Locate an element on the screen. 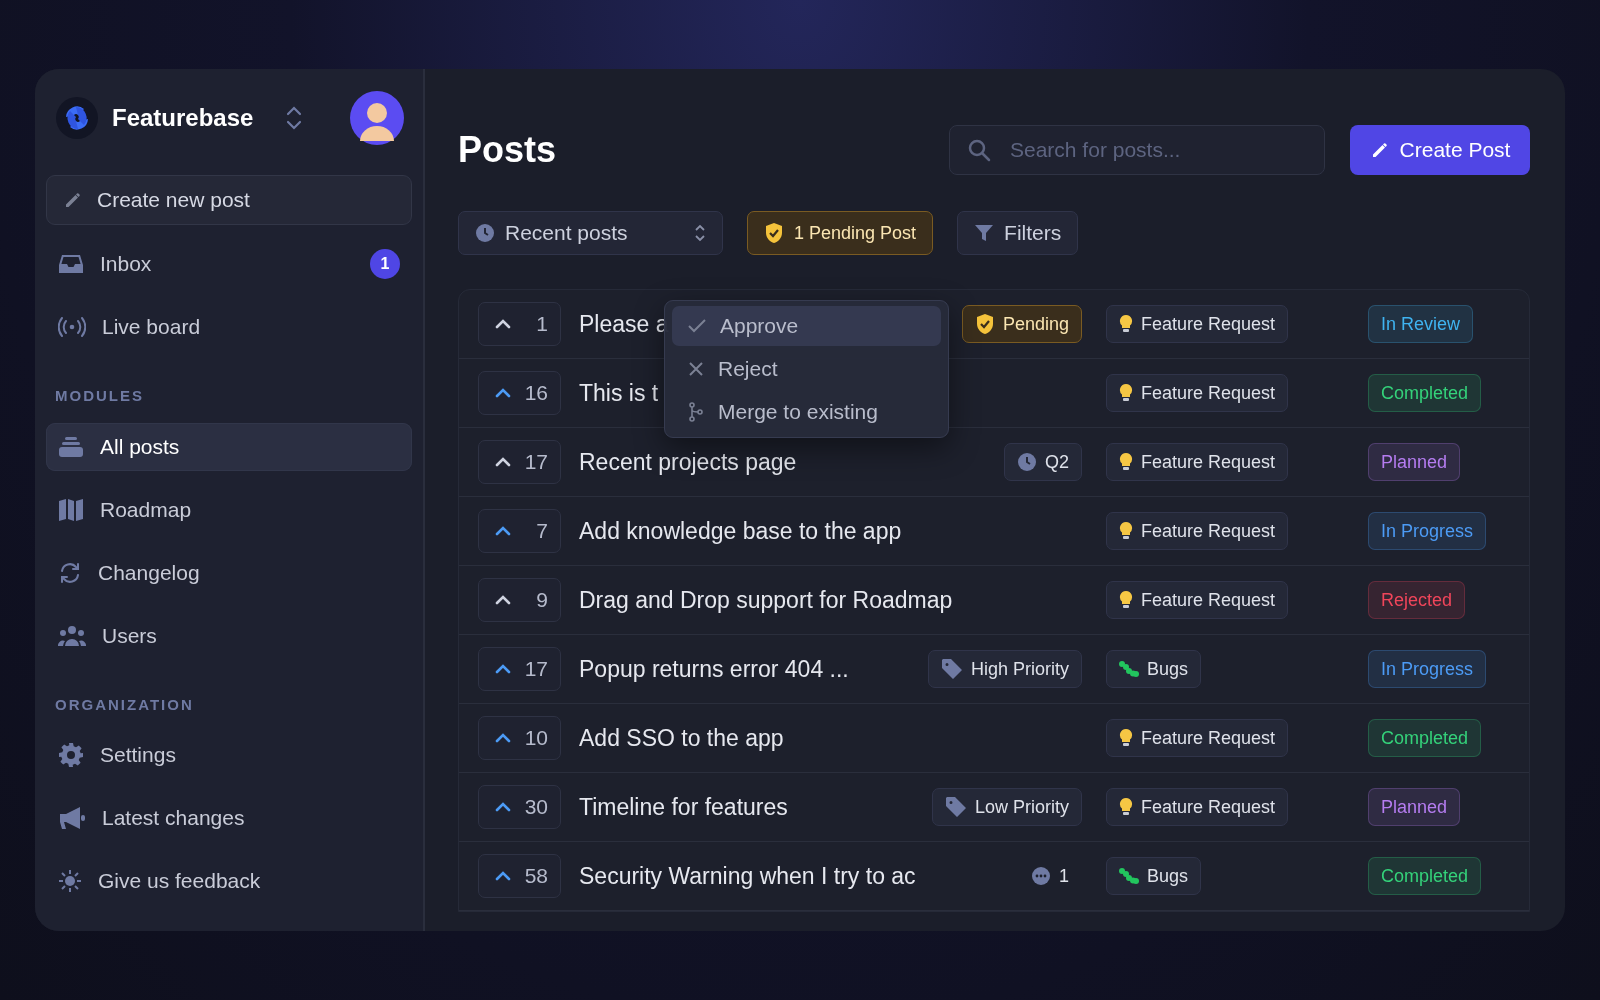 This screenshot has width=1600, height=1000. create-post-button: Create Post is located at coordinates (1440, 150).